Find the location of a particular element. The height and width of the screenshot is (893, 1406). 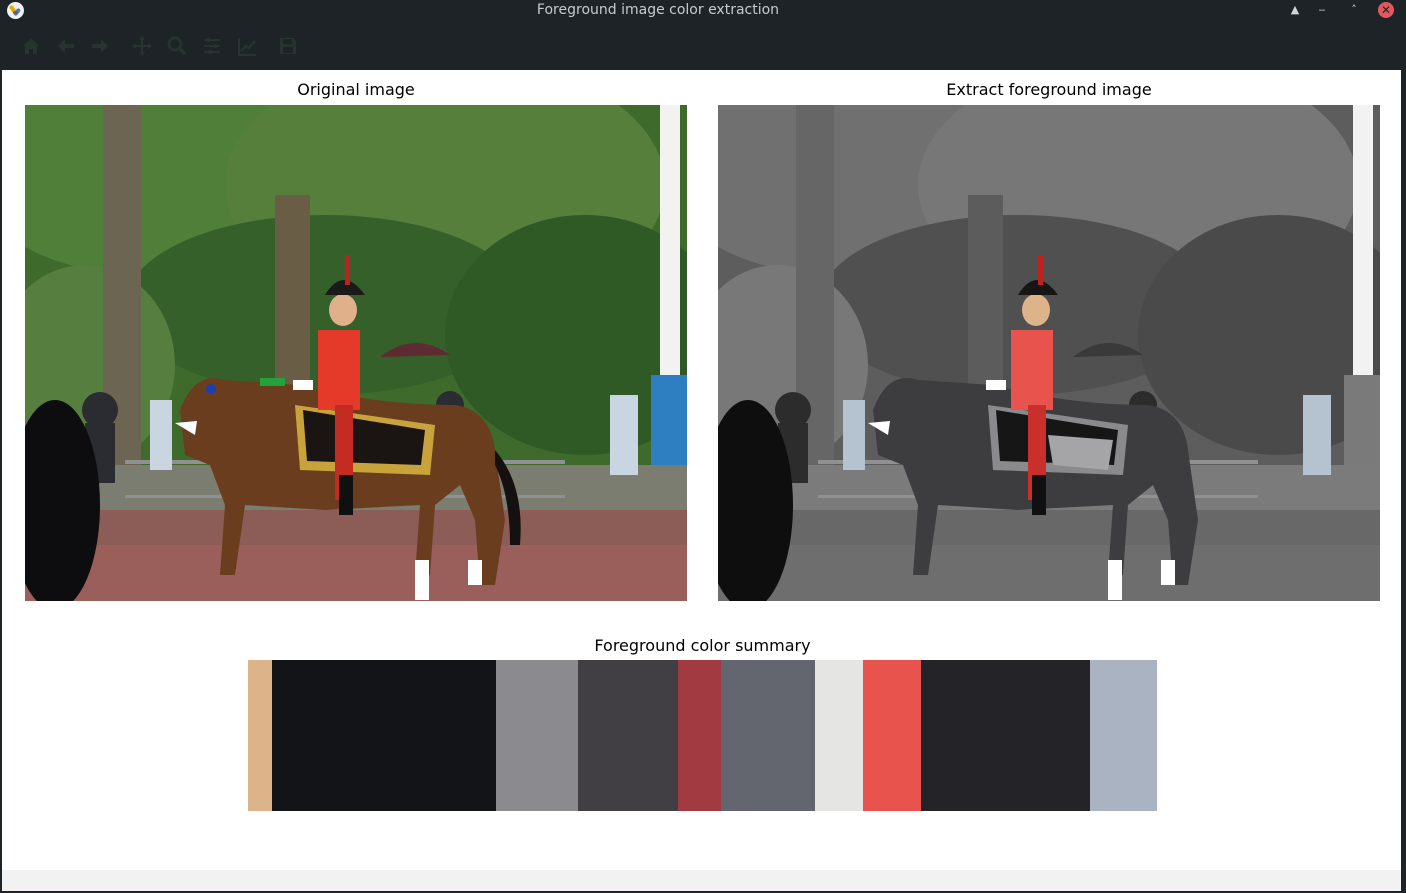

pan-move-icon is located at coordinates (142, 46).